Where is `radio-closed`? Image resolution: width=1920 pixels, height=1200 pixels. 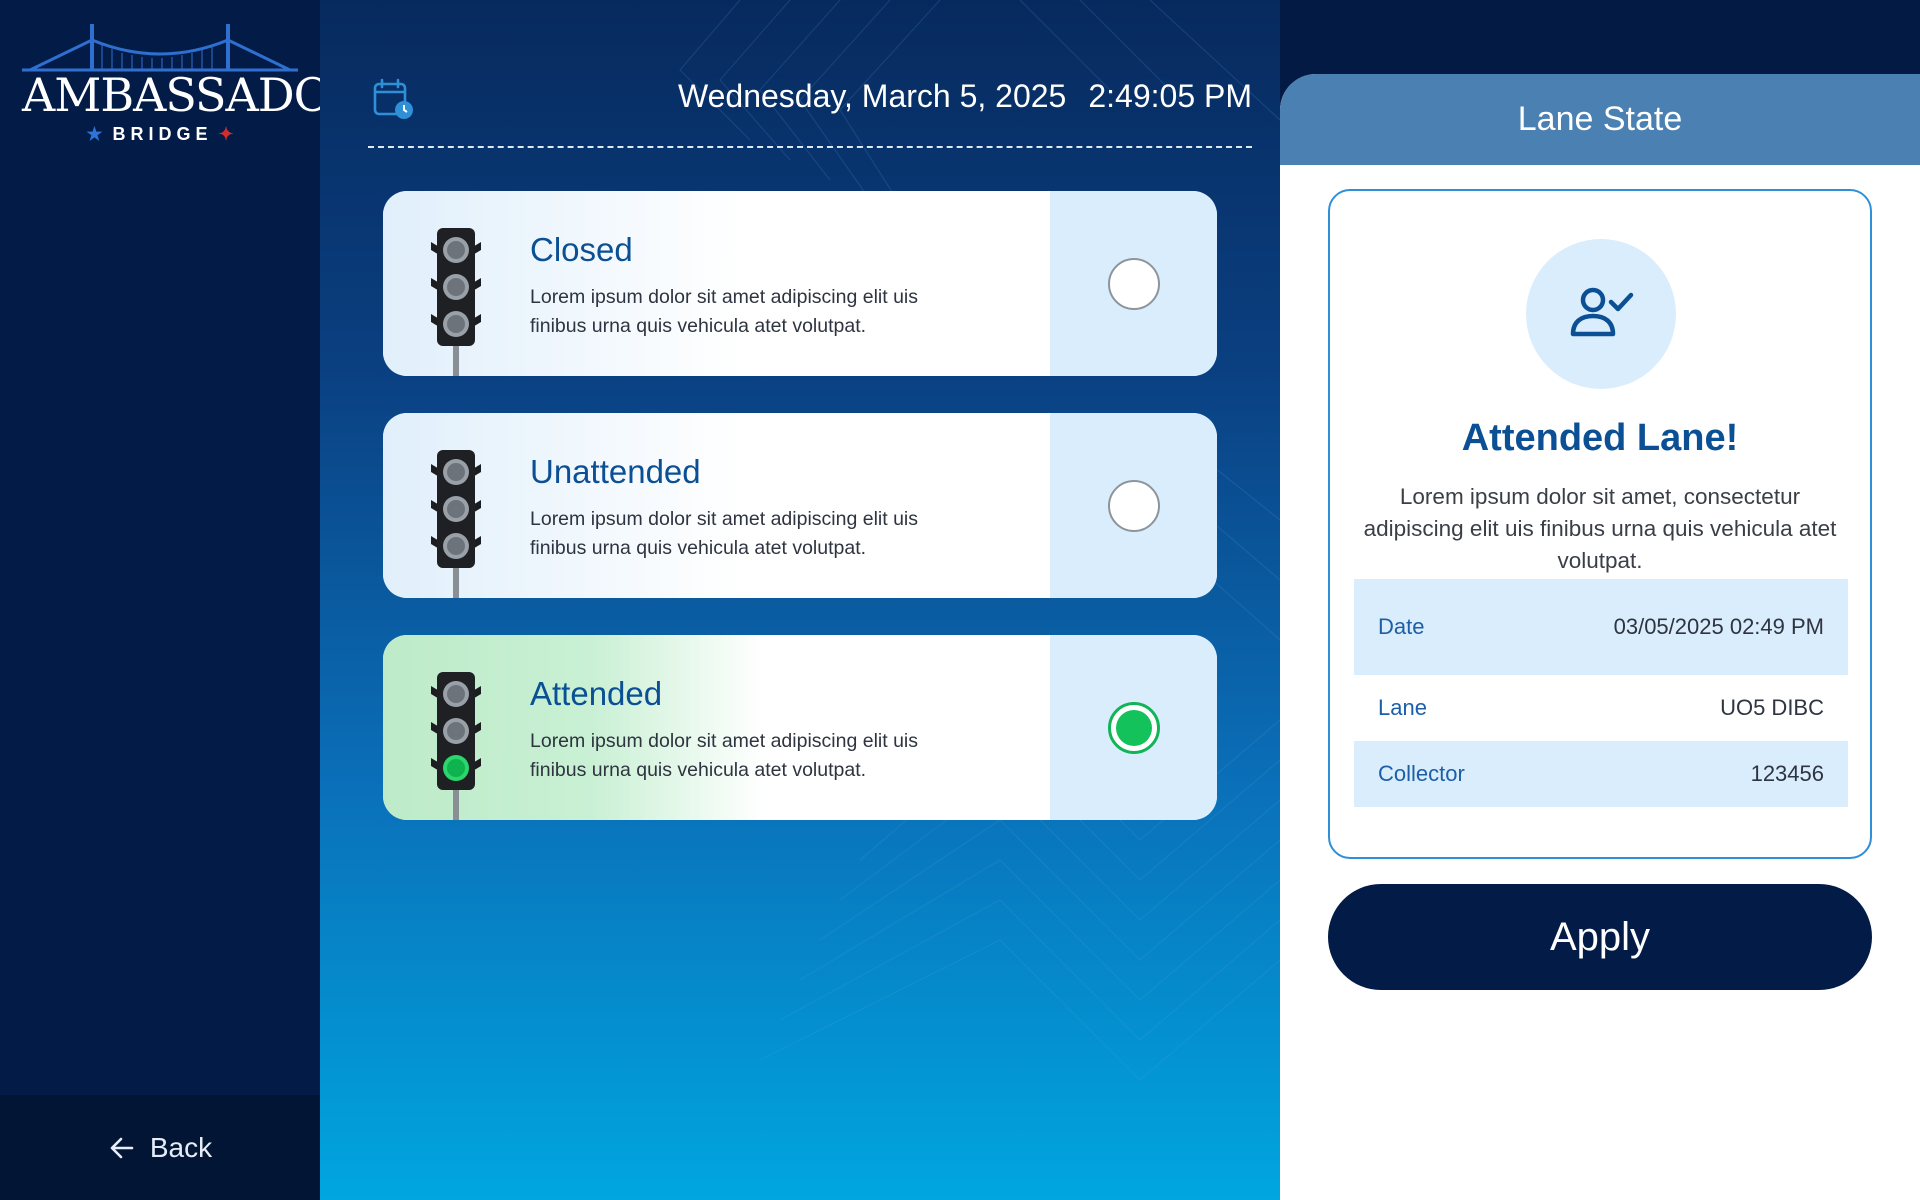
radio-closed is located at coordinates (1133, 283).